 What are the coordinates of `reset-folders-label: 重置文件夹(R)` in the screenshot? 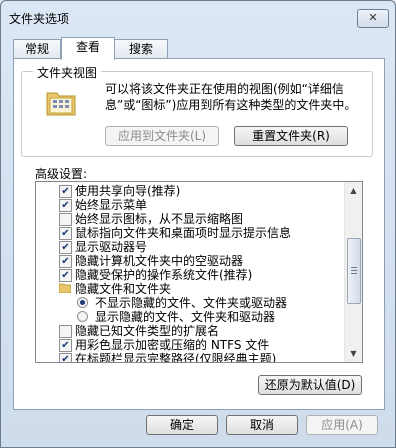 It's located at (291, 136).